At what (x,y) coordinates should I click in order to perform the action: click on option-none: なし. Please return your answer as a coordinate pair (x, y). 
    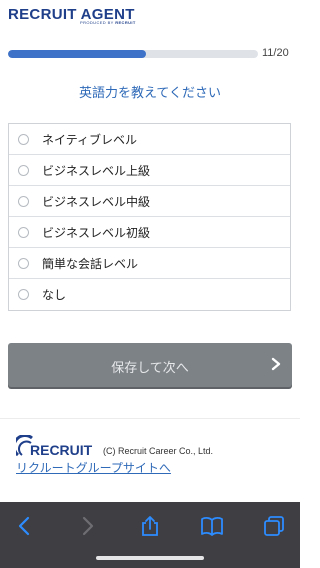
    Looking at the image, I should click on (149, 294).